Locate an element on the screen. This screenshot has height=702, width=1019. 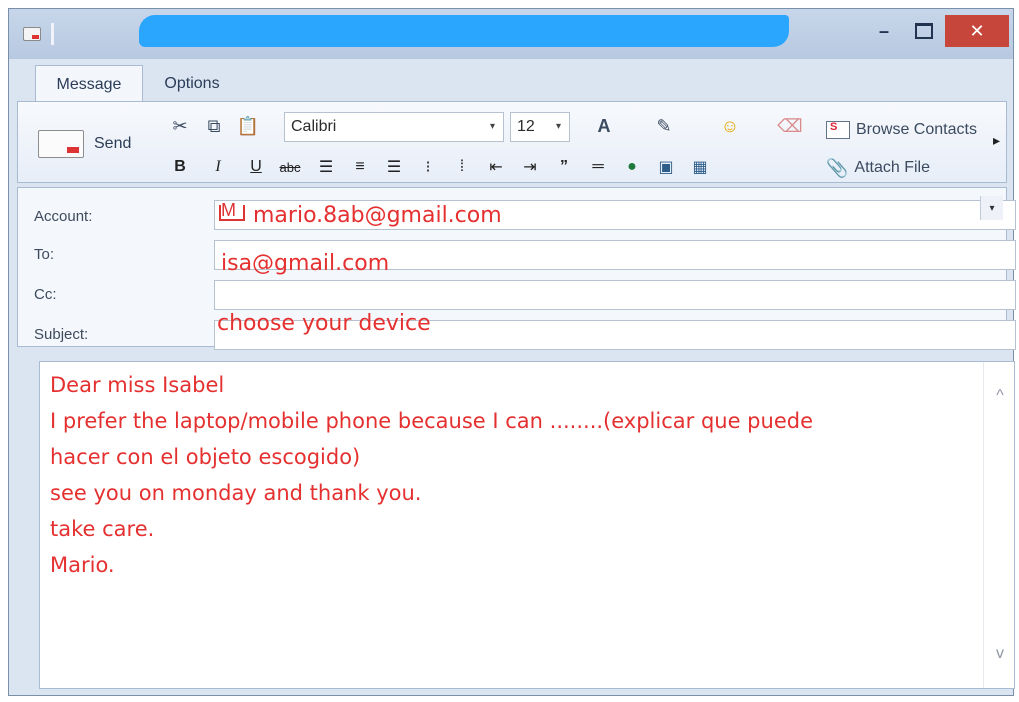
title-bar: – ✕ is located at coordinates (511, 34).